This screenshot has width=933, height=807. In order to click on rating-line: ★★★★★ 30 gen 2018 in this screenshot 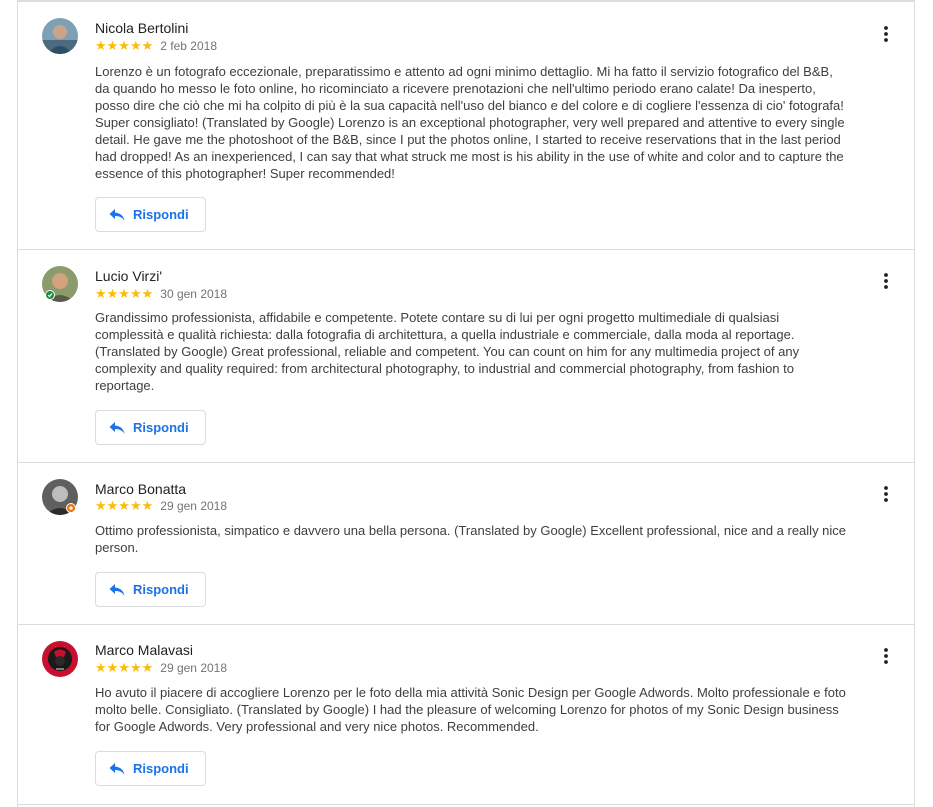, I will do `click(161, 294)`.